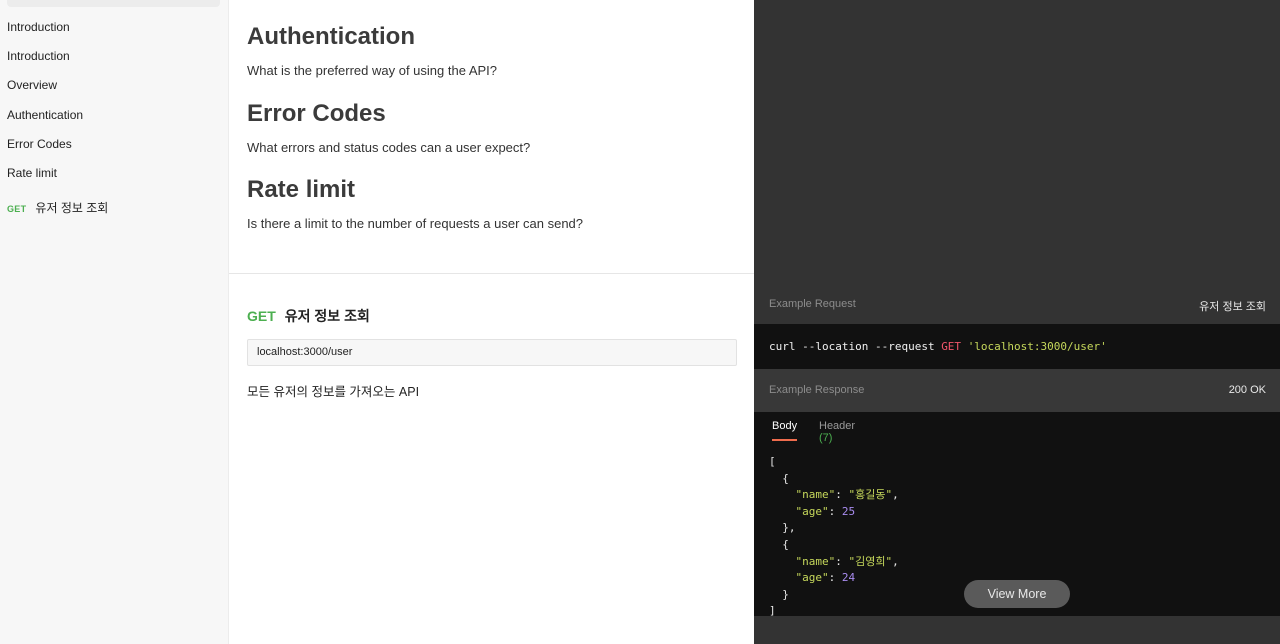 This screenshot has height=644, width=1280. I want to click on sidebar-item-endpoint: GET 유저 정보 조회, so click(57, 208).